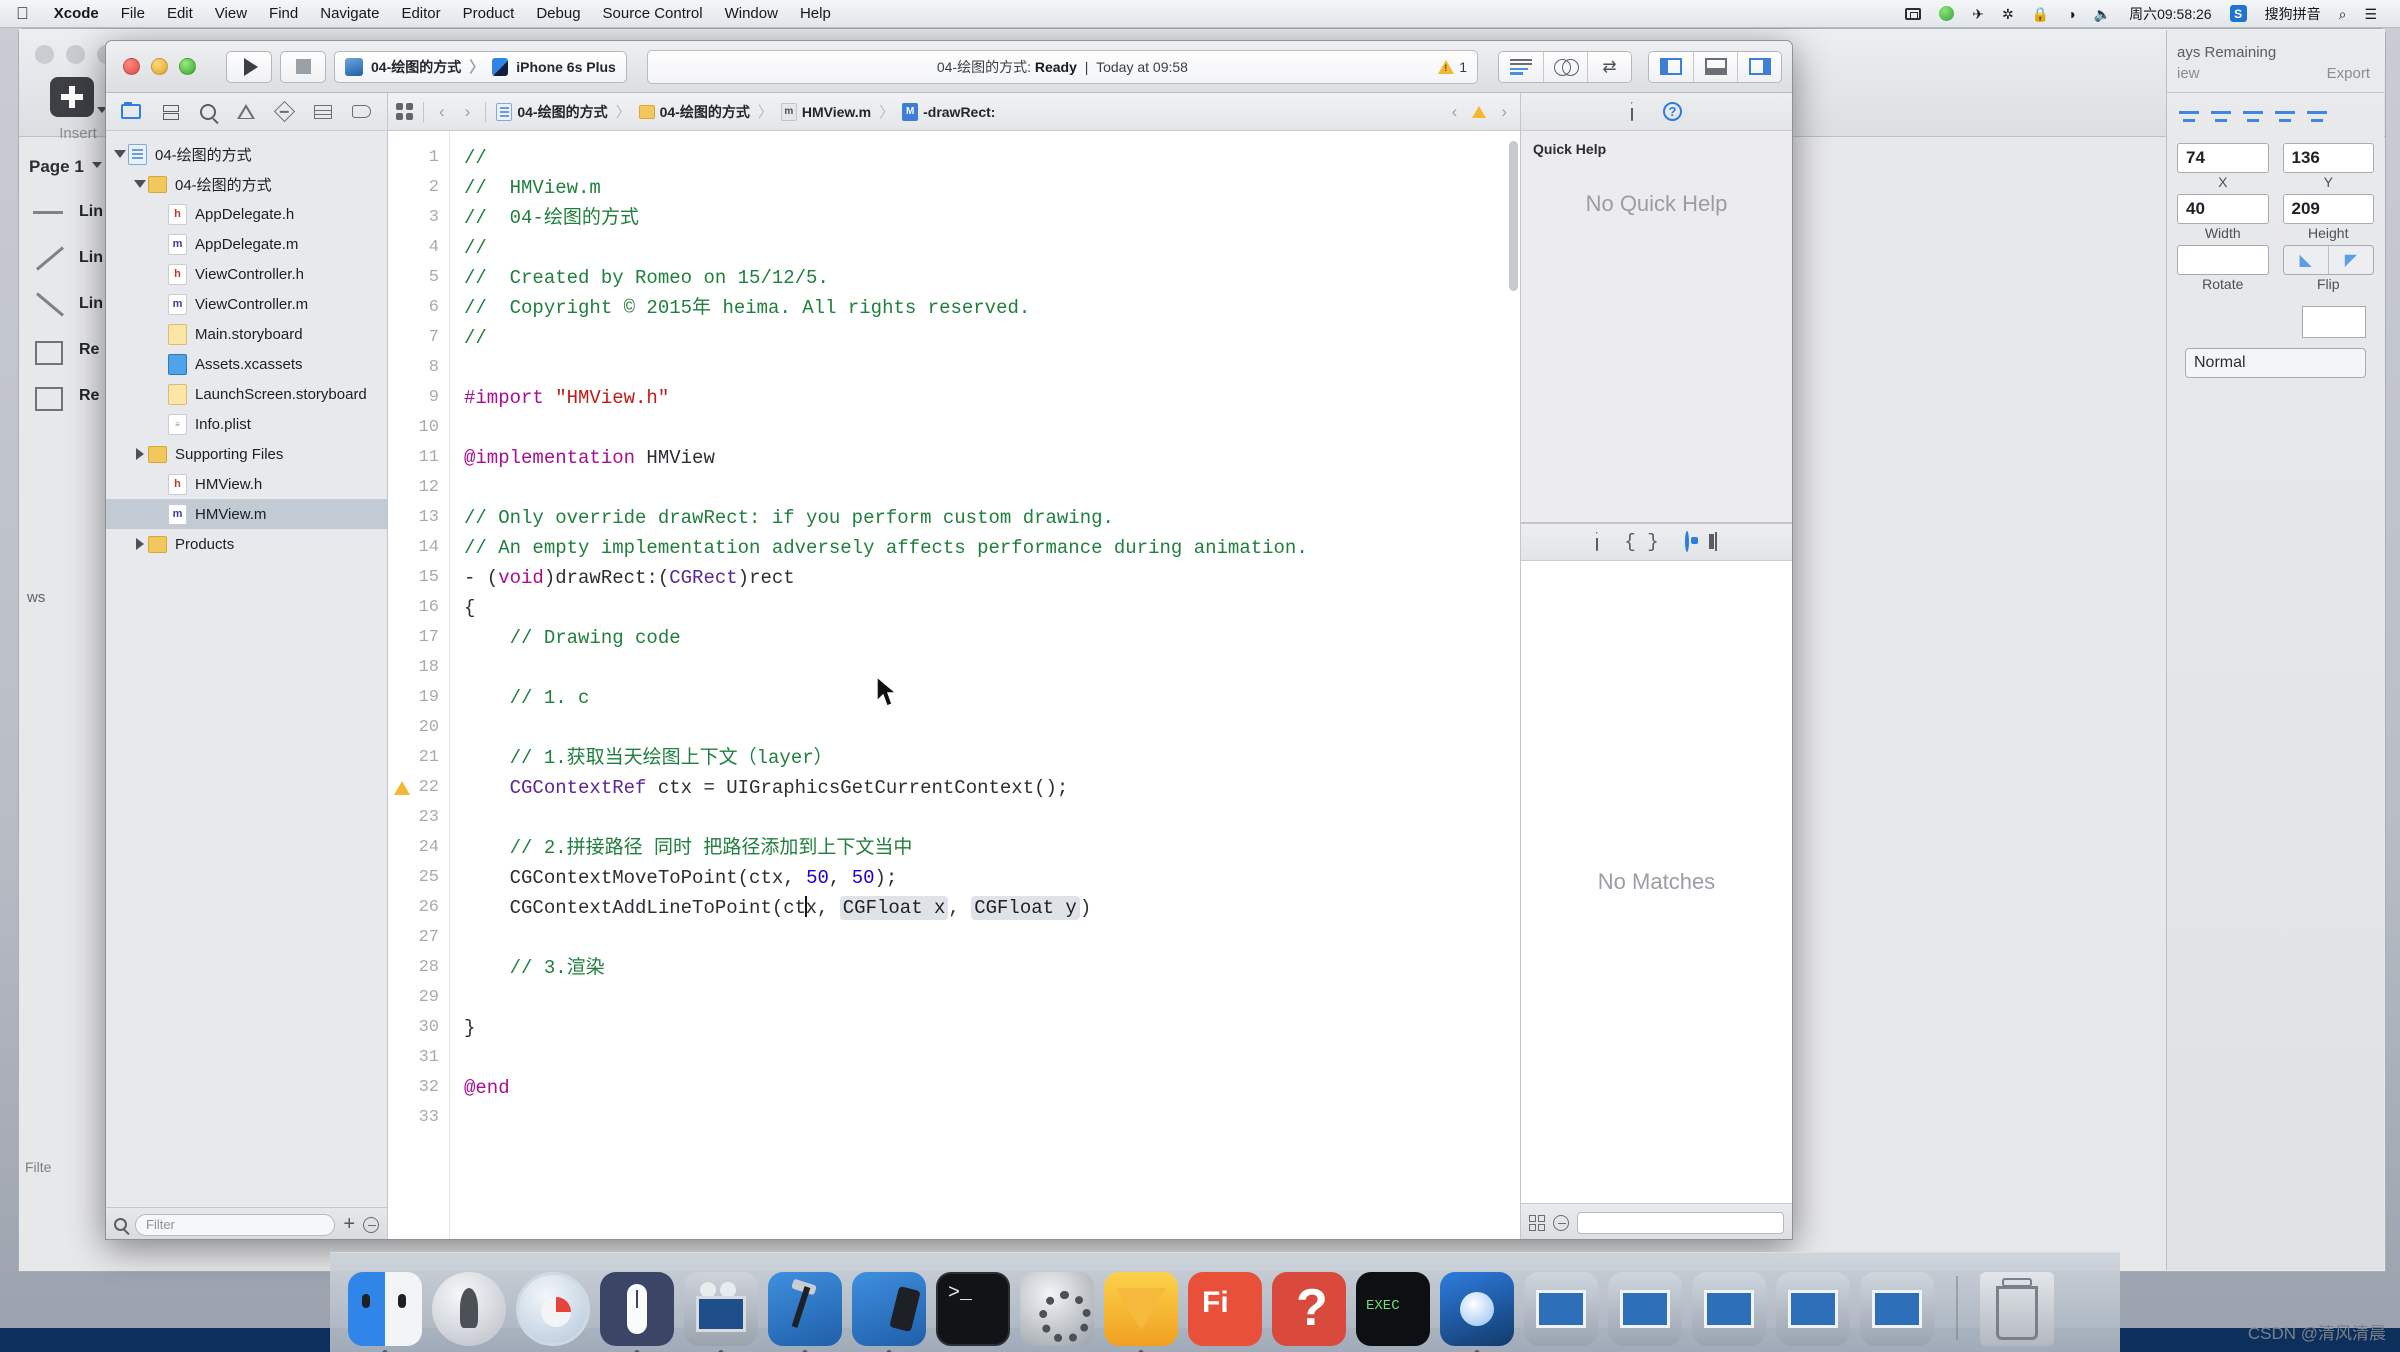 This screenshot has height=1352, width=2400. I want to click on tree-item-hmview.h: h HMView.h, so click(246, 484).